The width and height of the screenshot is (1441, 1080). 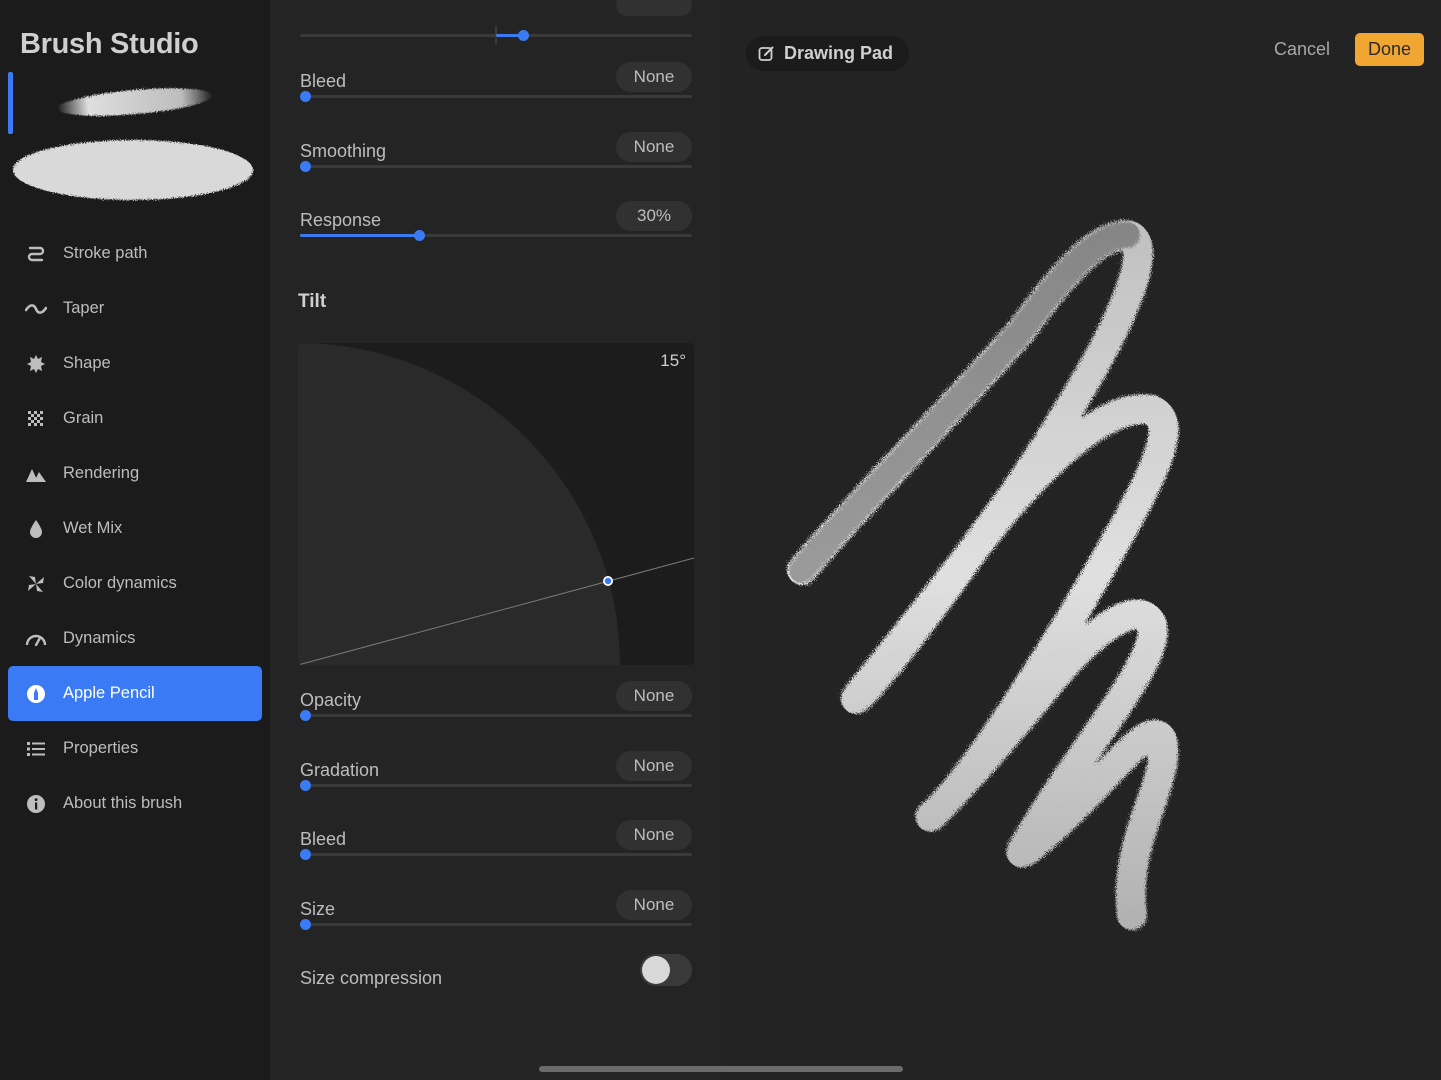 What do you see at coordinates (673, 360) in the screenshot?
I see `tilt-angle-value: 15°` at bounding box center [673, 360].